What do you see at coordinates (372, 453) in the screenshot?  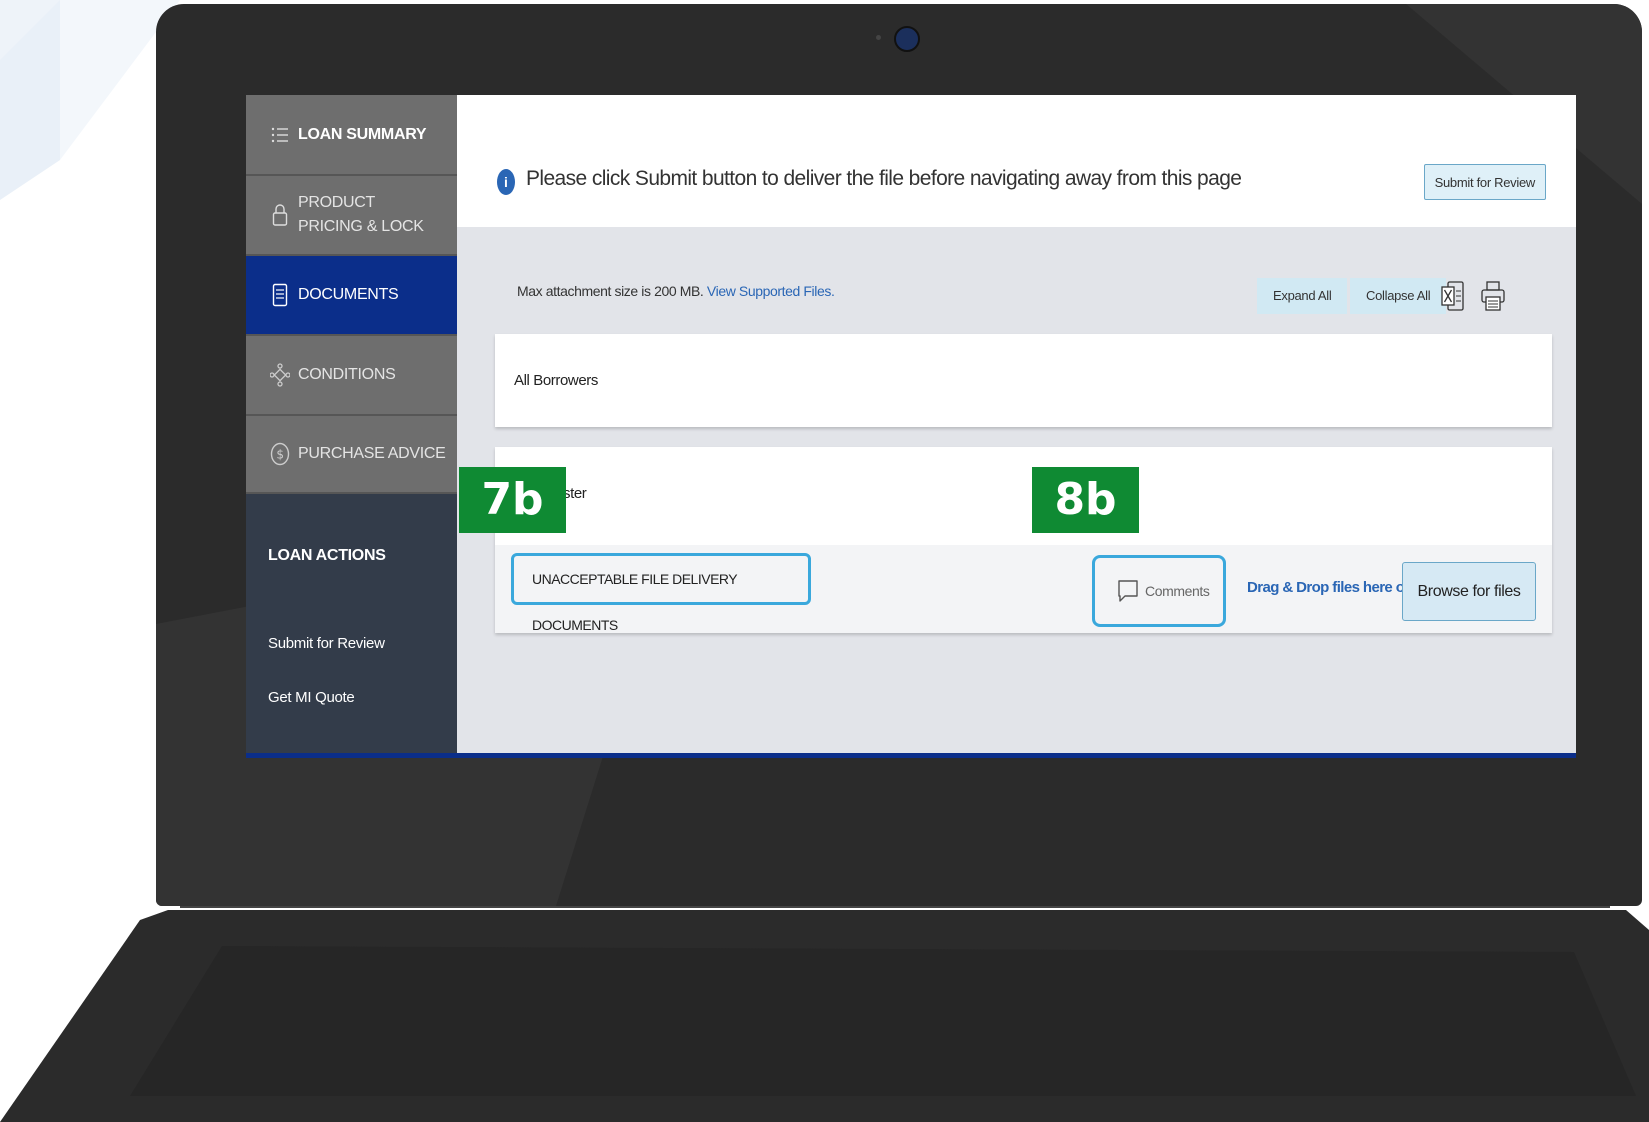 I see `sidebar-item-label: PURCHASE ADVICE` at bounding box center [372, 453].